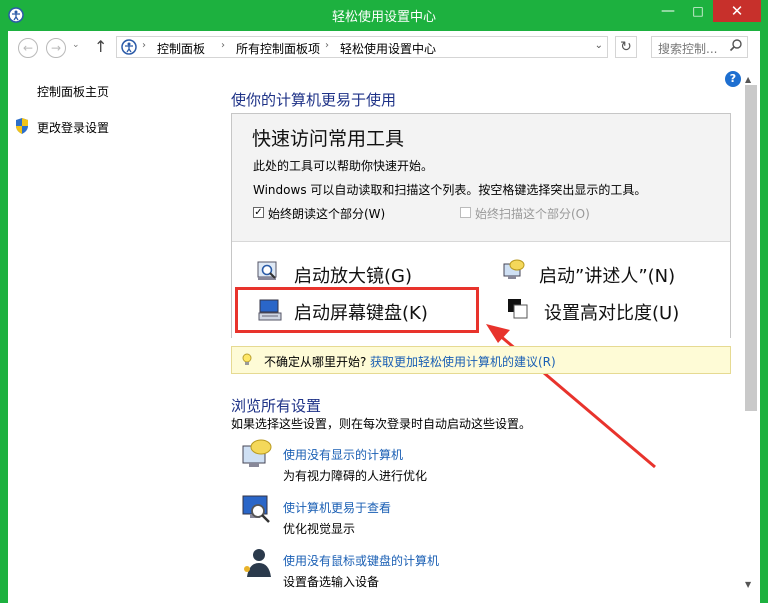  I want to click on person-input-icon, so click(257, 563).